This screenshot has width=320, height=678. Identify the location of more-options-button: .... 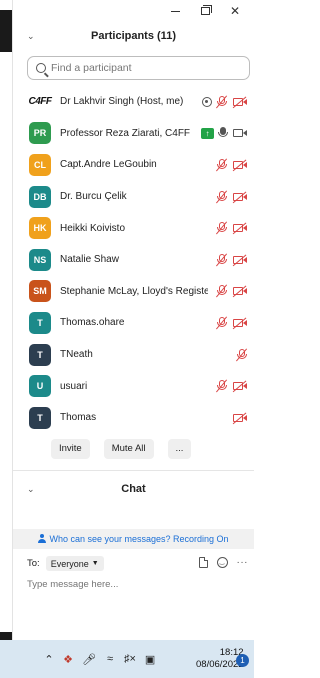
(179, 448).